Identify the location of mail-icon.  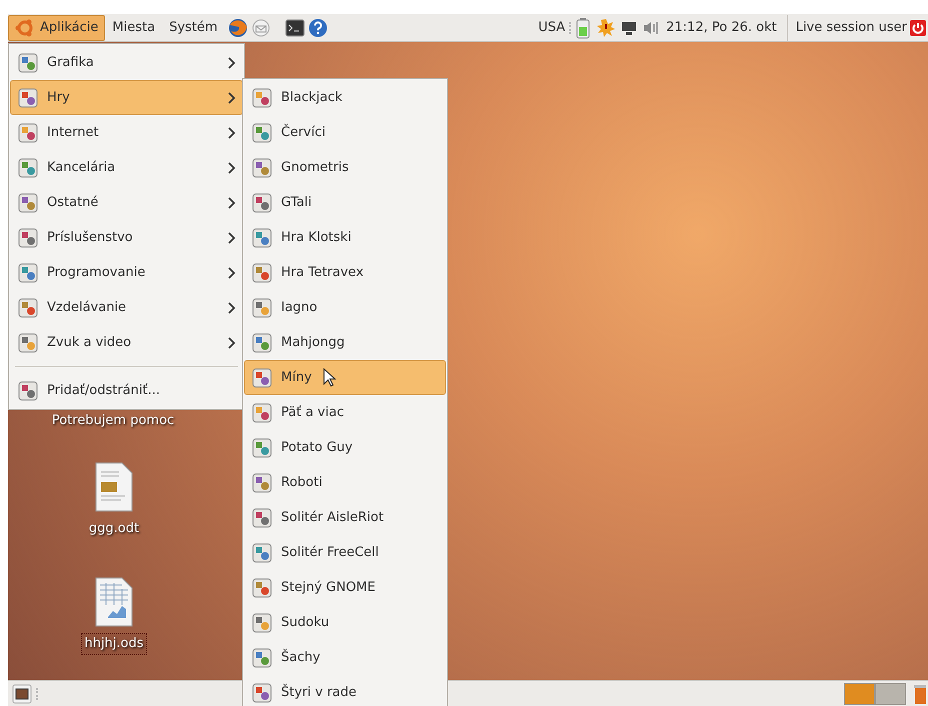
(260, 28).